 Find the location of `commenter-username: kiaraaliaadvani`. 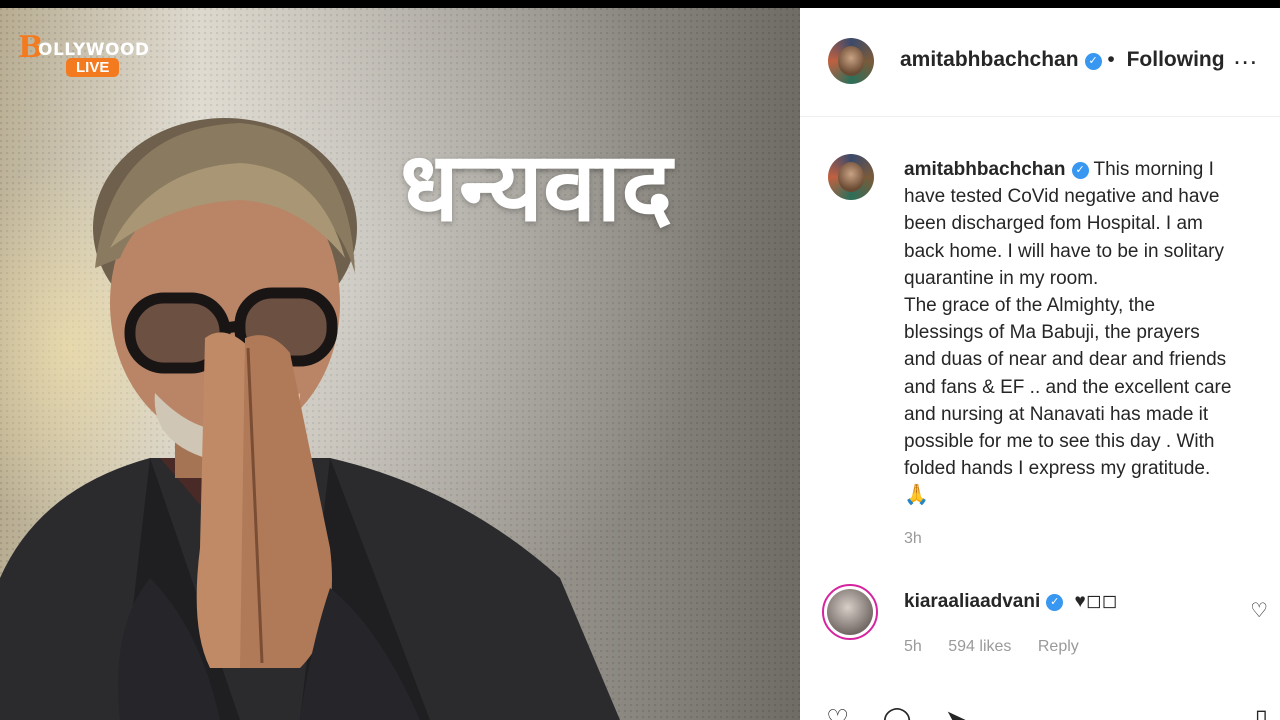

commenter-username: kiaraaliaadvani is located at coordinates (972, 601).